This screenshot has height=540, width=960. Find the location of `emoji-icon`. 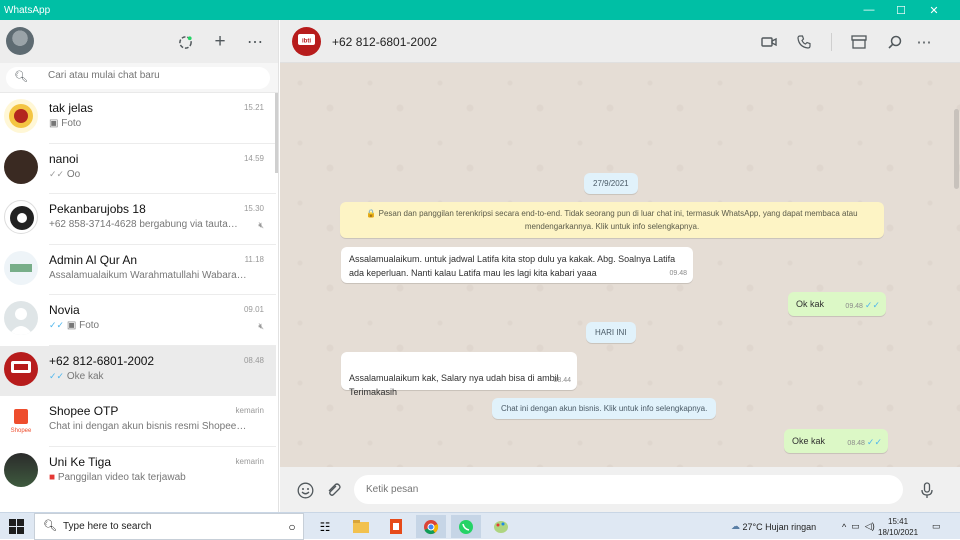

emoji-icon is located at coordinates (305, 490).